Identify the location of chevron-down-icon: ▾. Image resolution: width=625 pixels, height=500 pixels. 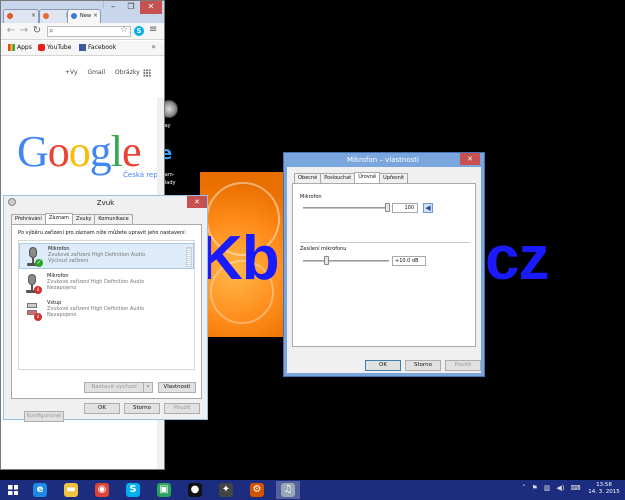
(148, 387).